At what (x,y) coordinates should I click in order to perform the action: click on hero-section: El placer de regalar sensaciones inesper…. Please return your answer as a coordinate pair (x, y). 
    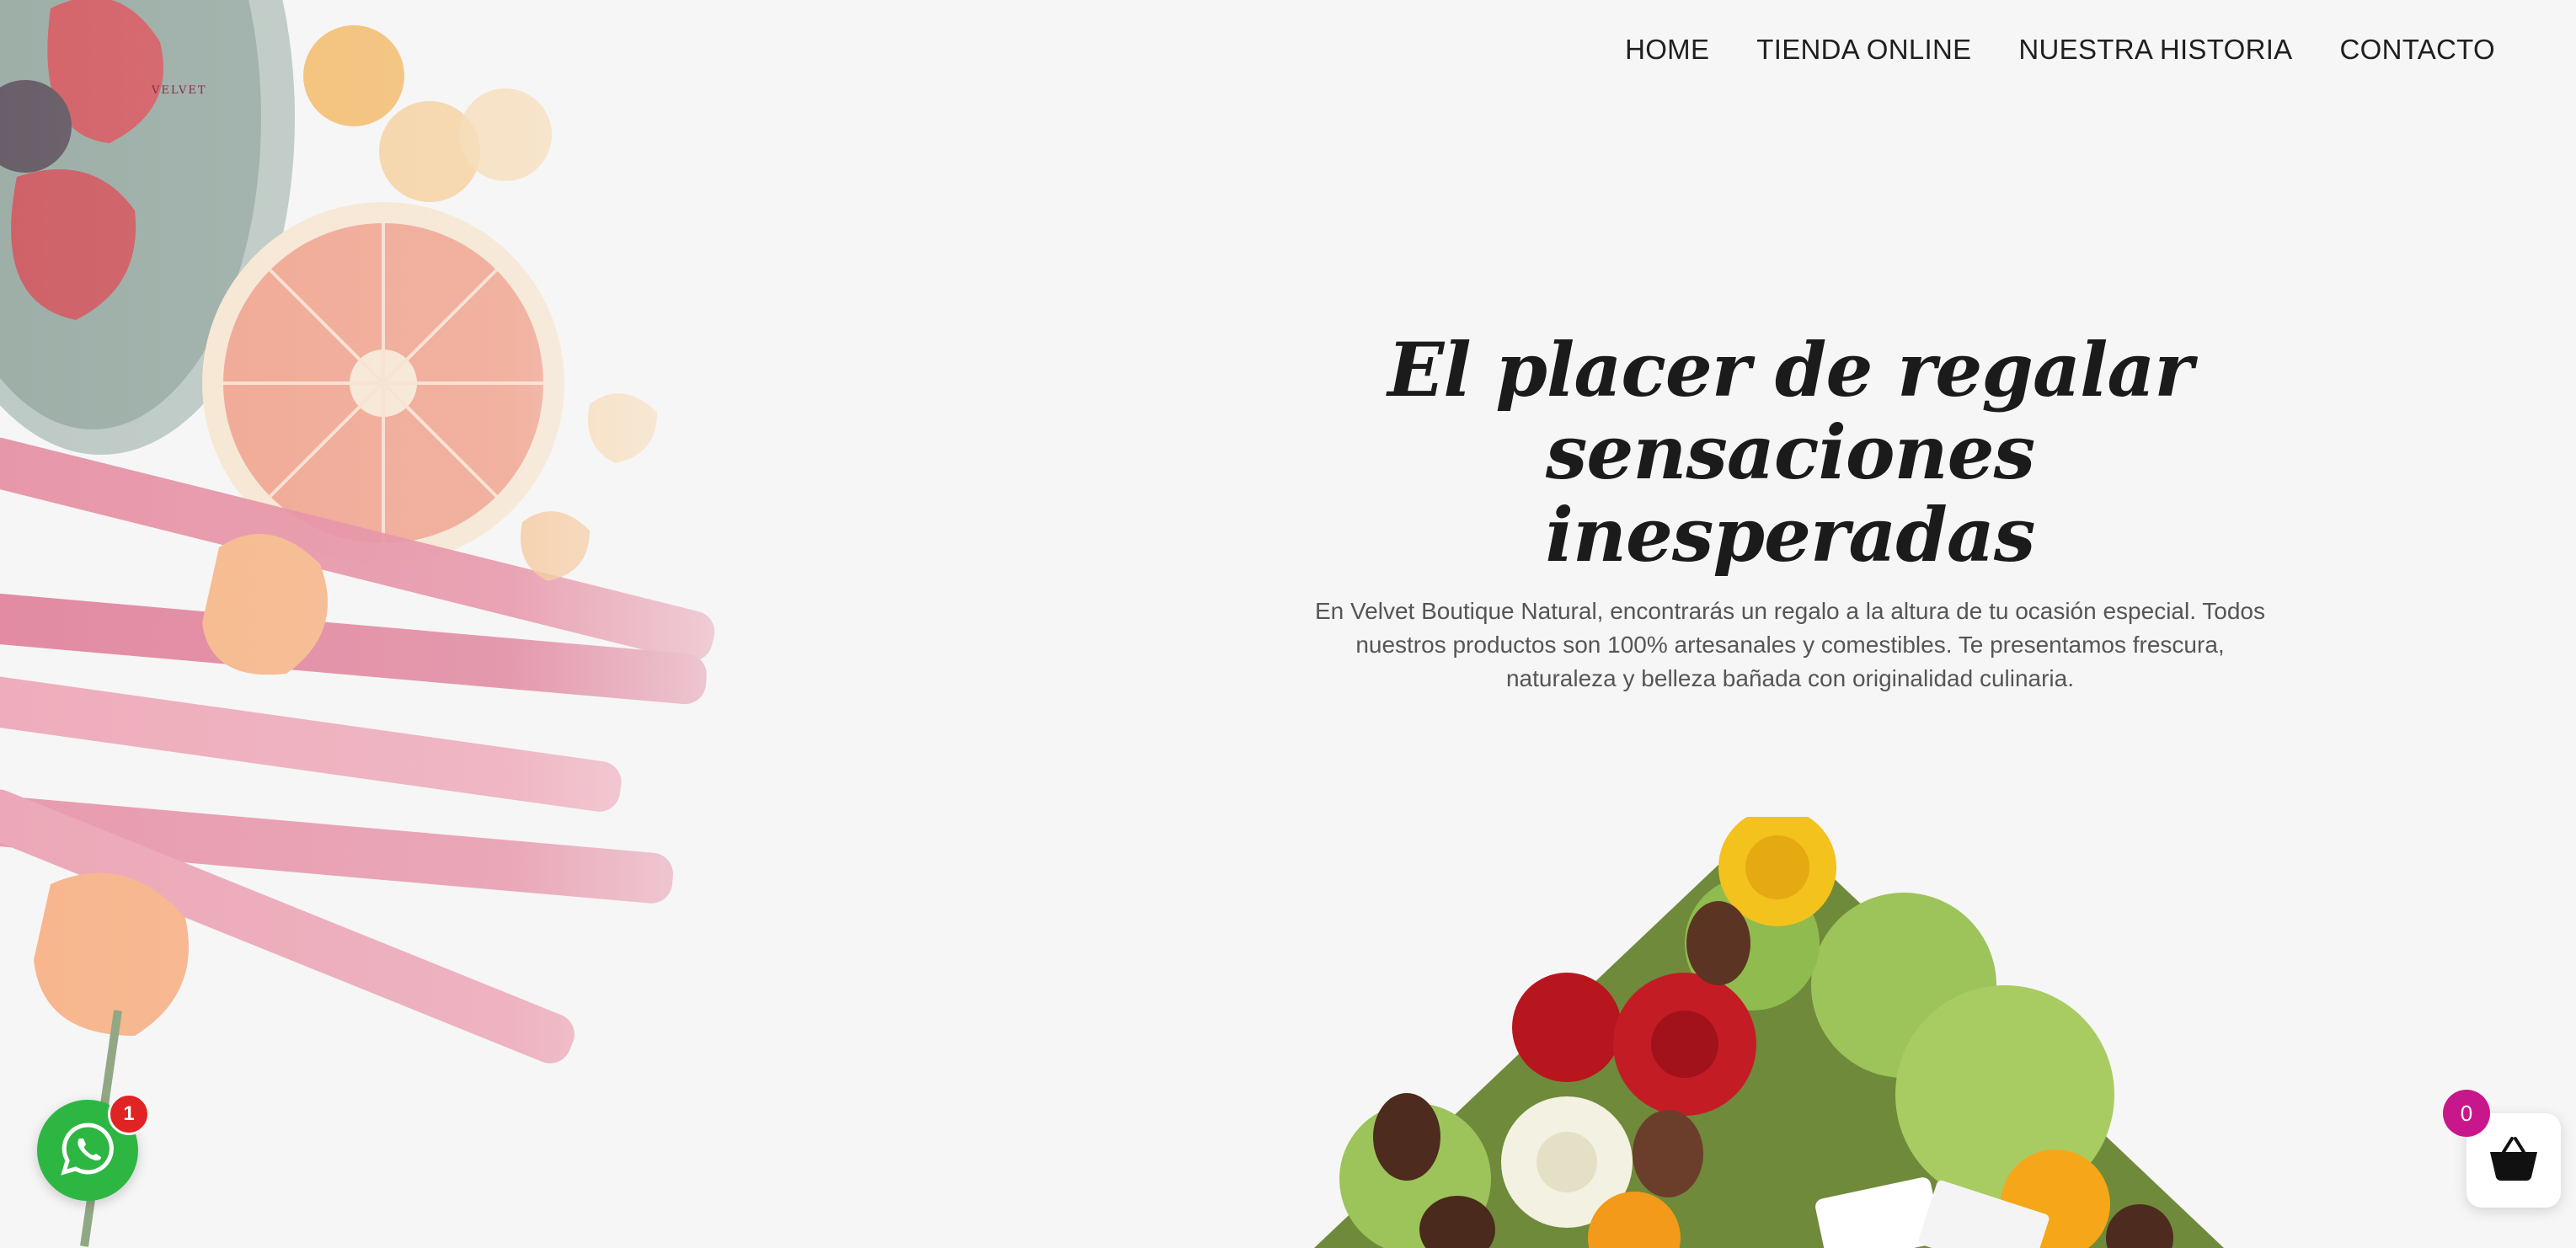
    Looking at the image, I should click on (1790, 512).